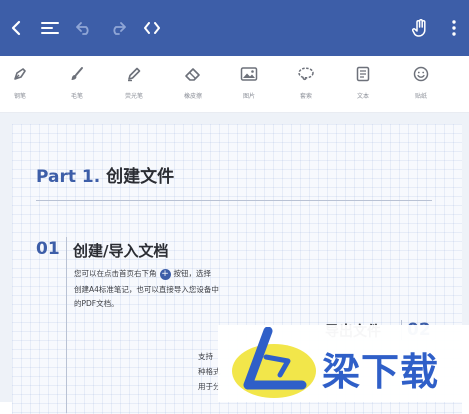  What do you see at coordinates (306, 86) in the screenshot?
I see `tool-lasso: 套索` at bounding box center [306, 86].